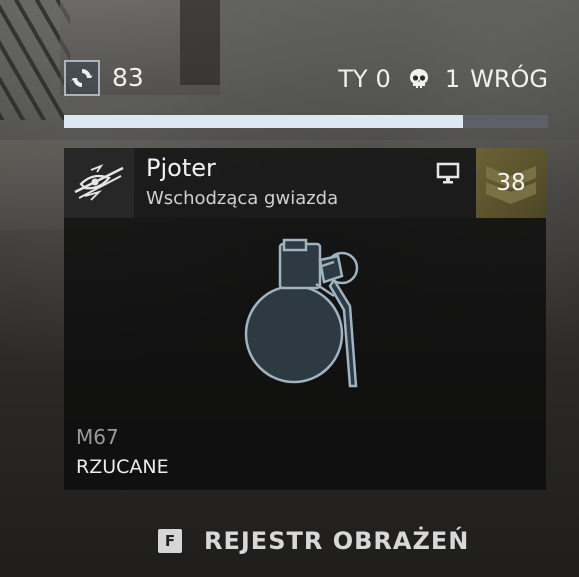 The width and height of the screenshot is (579, 577). I want to click on kill-progress-fill, so click(264, 121).